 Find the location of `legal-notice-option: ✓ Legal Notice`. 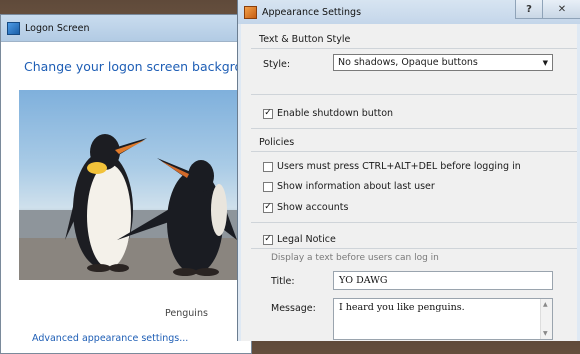

legal-notice-option: ✓ Legal Notice is located at coordinates (299, 239).